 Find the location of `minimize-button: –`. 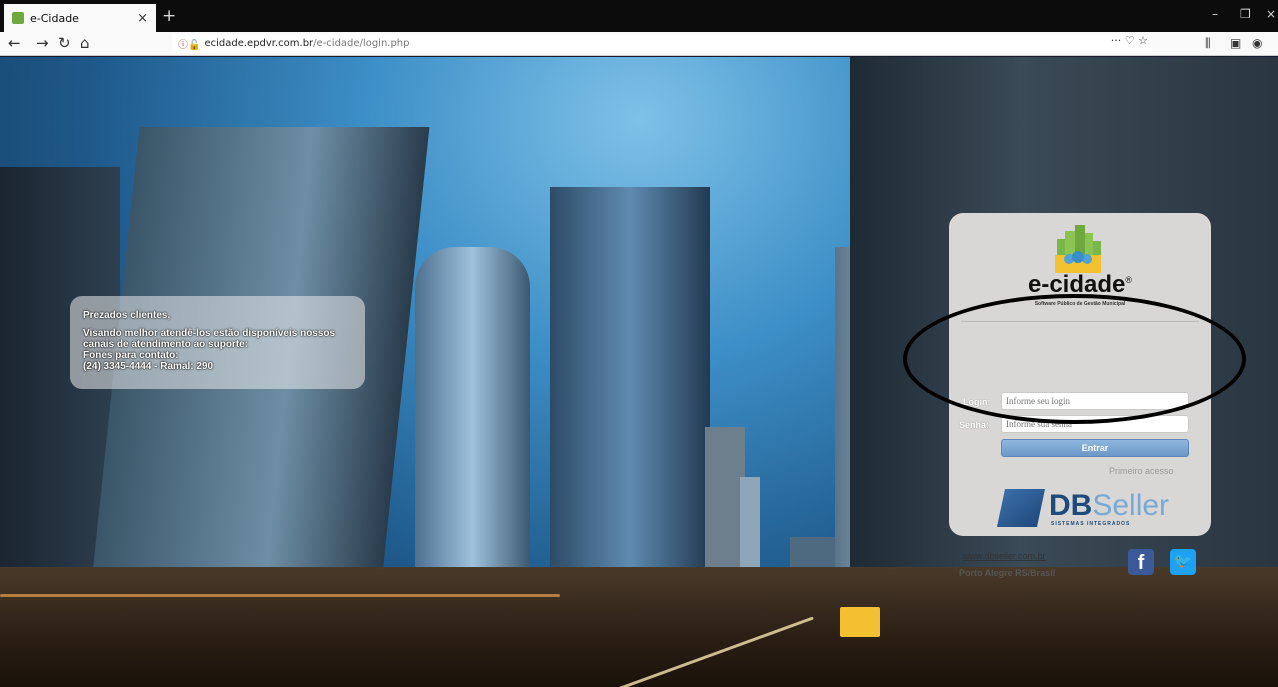

minimize-button: – is located at coordinates (1215, 14).